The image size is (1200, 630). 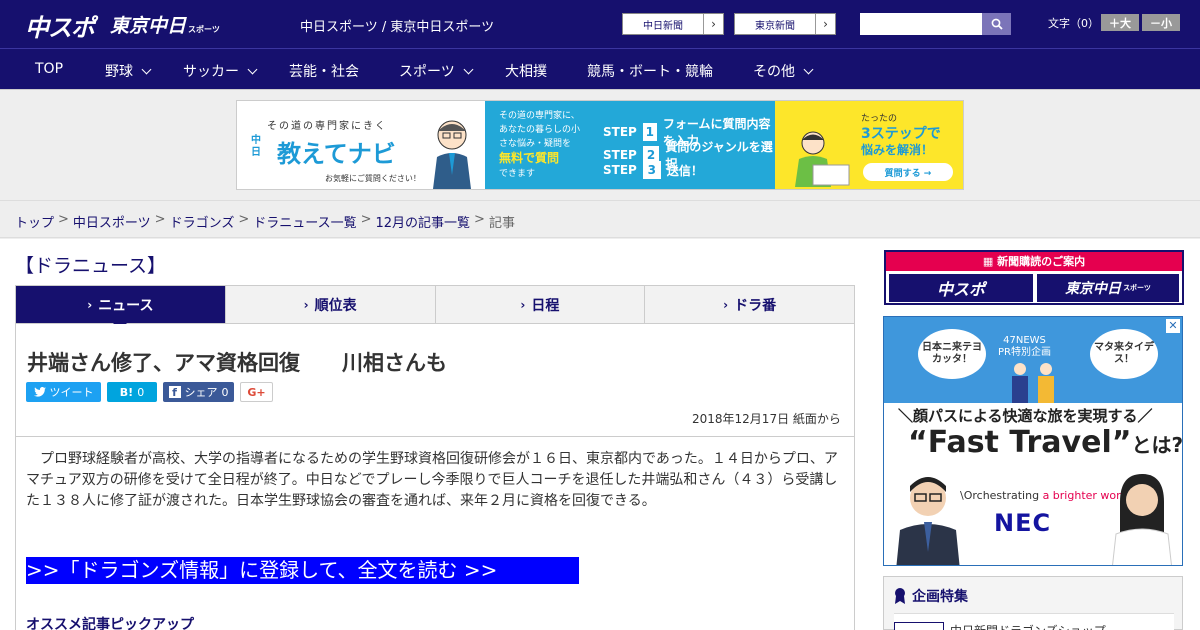 I want to click on breadcrumb-current: 記事, so click(x=501, y=223).